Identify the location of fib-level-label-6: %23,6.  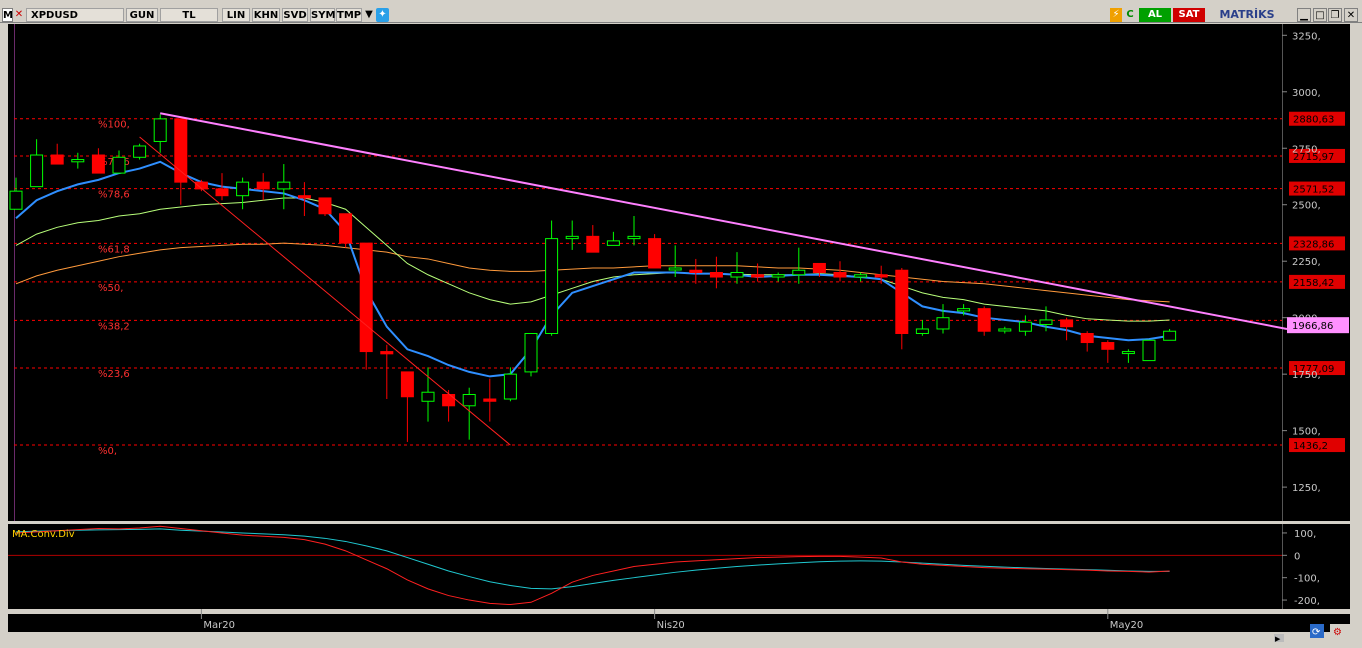
(114, 374).